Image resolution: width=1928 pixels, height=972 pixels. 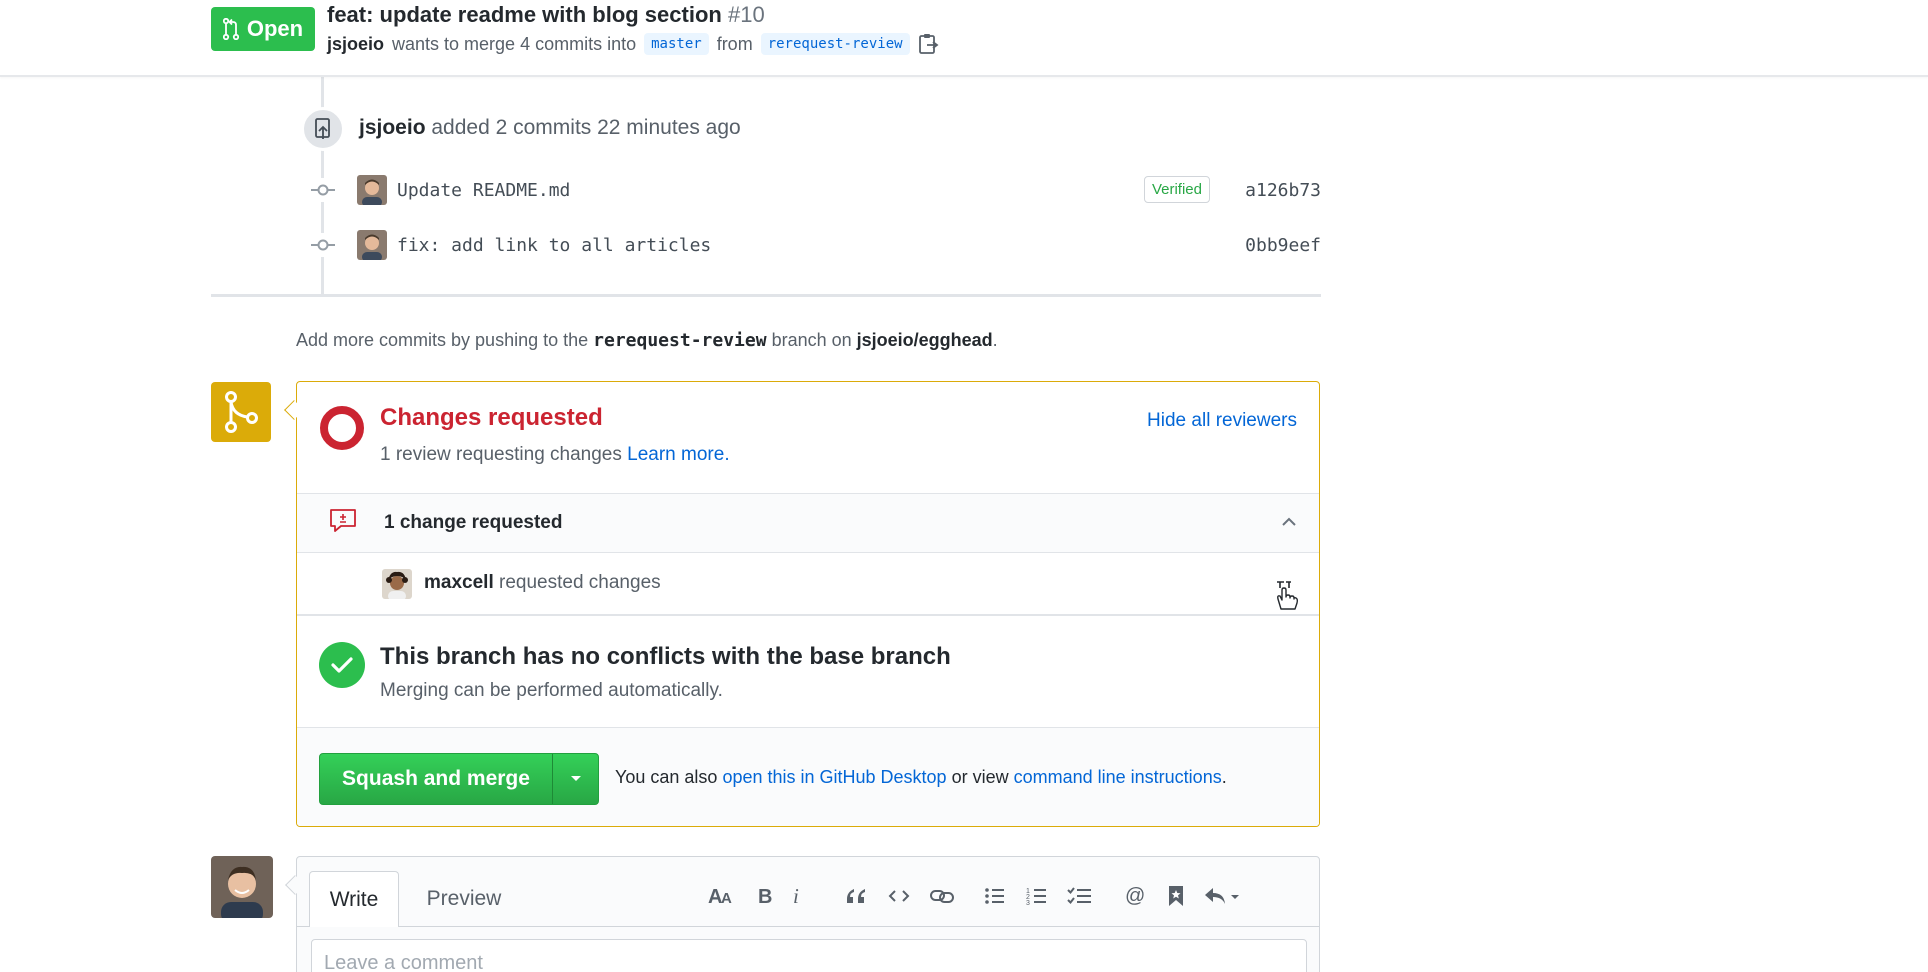 I want to click on quote-icon, so click(x=856, y=896).